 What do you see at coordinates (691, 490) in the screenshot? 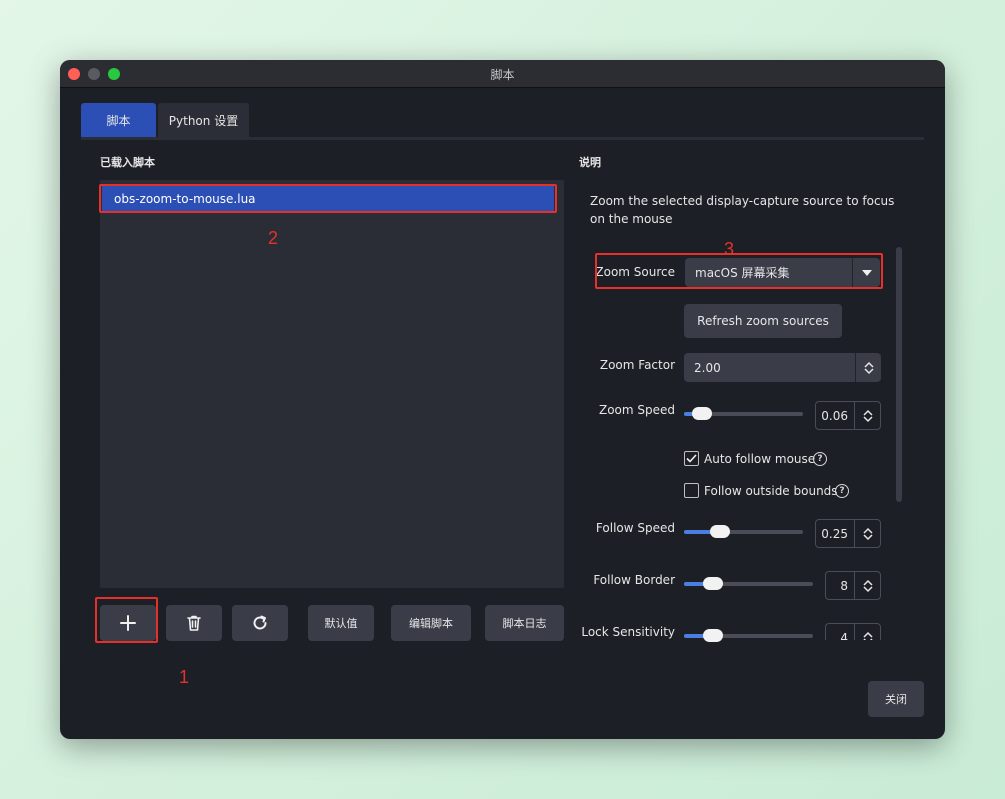
I see `follow-outside-checkbox` at bounding box center [691, 490].